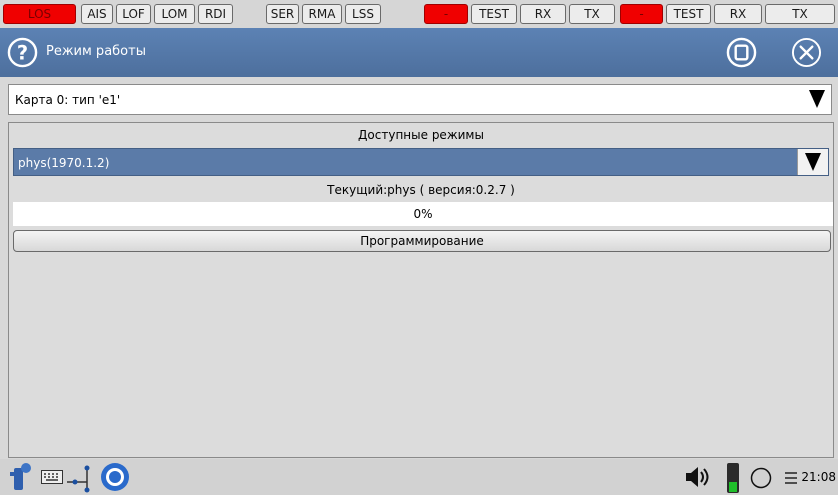  I want to click on status-tx-2: TX, so click(800, 14).